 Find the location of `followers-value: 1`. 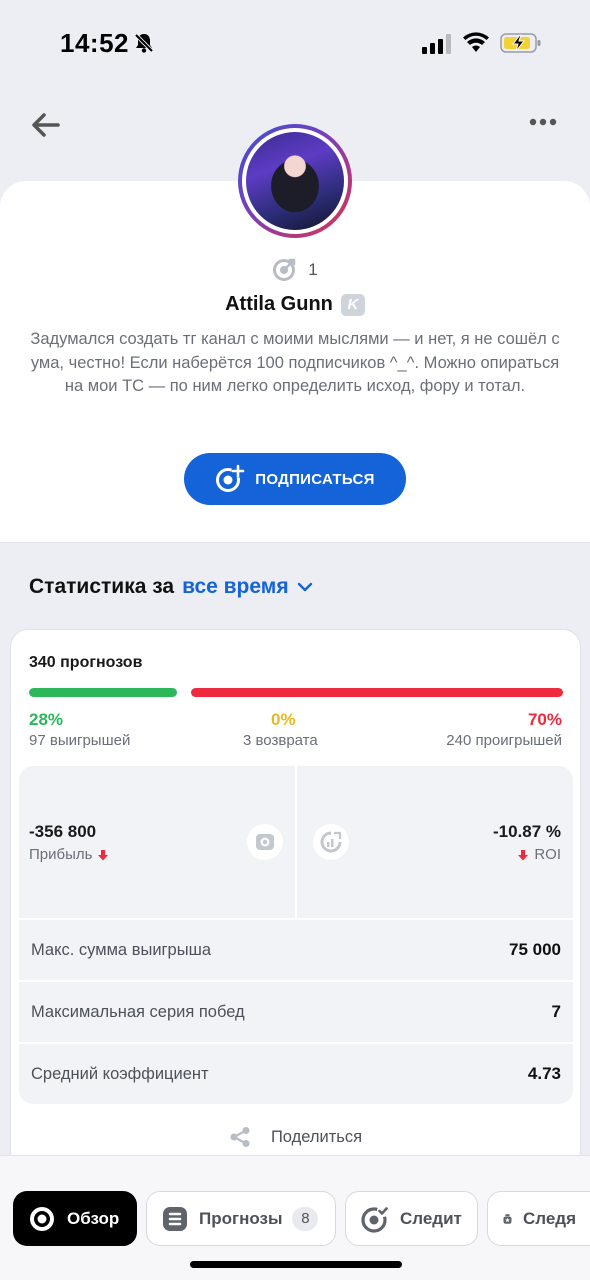

followers-value: 1 is located at coordinates (313, 269).